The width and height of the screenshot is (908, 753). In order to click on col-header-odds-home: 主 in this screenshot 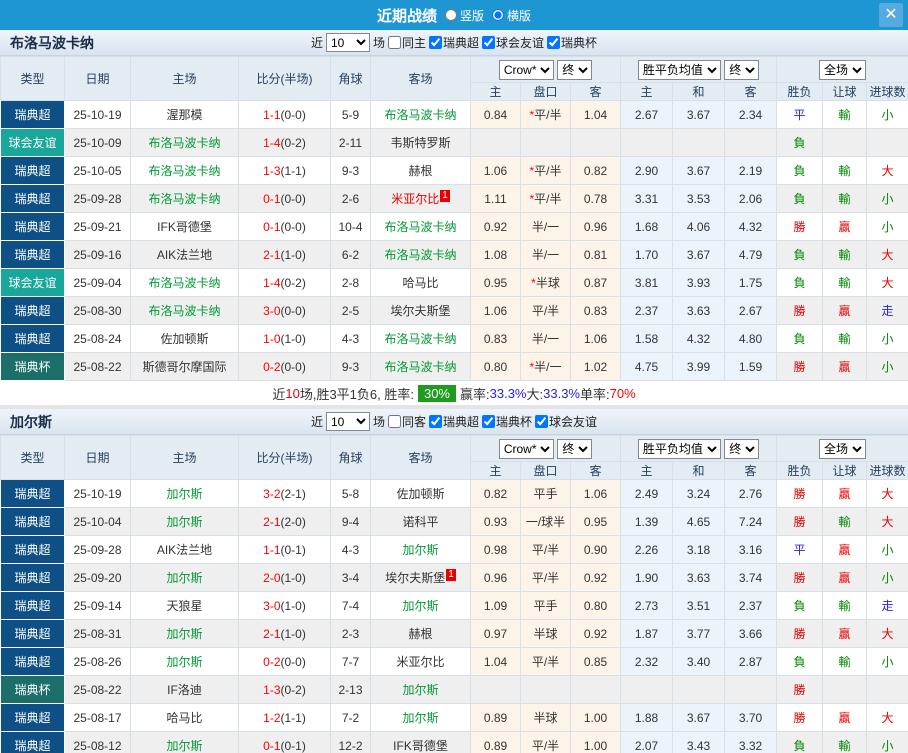, I will do `click(495, 470)`.